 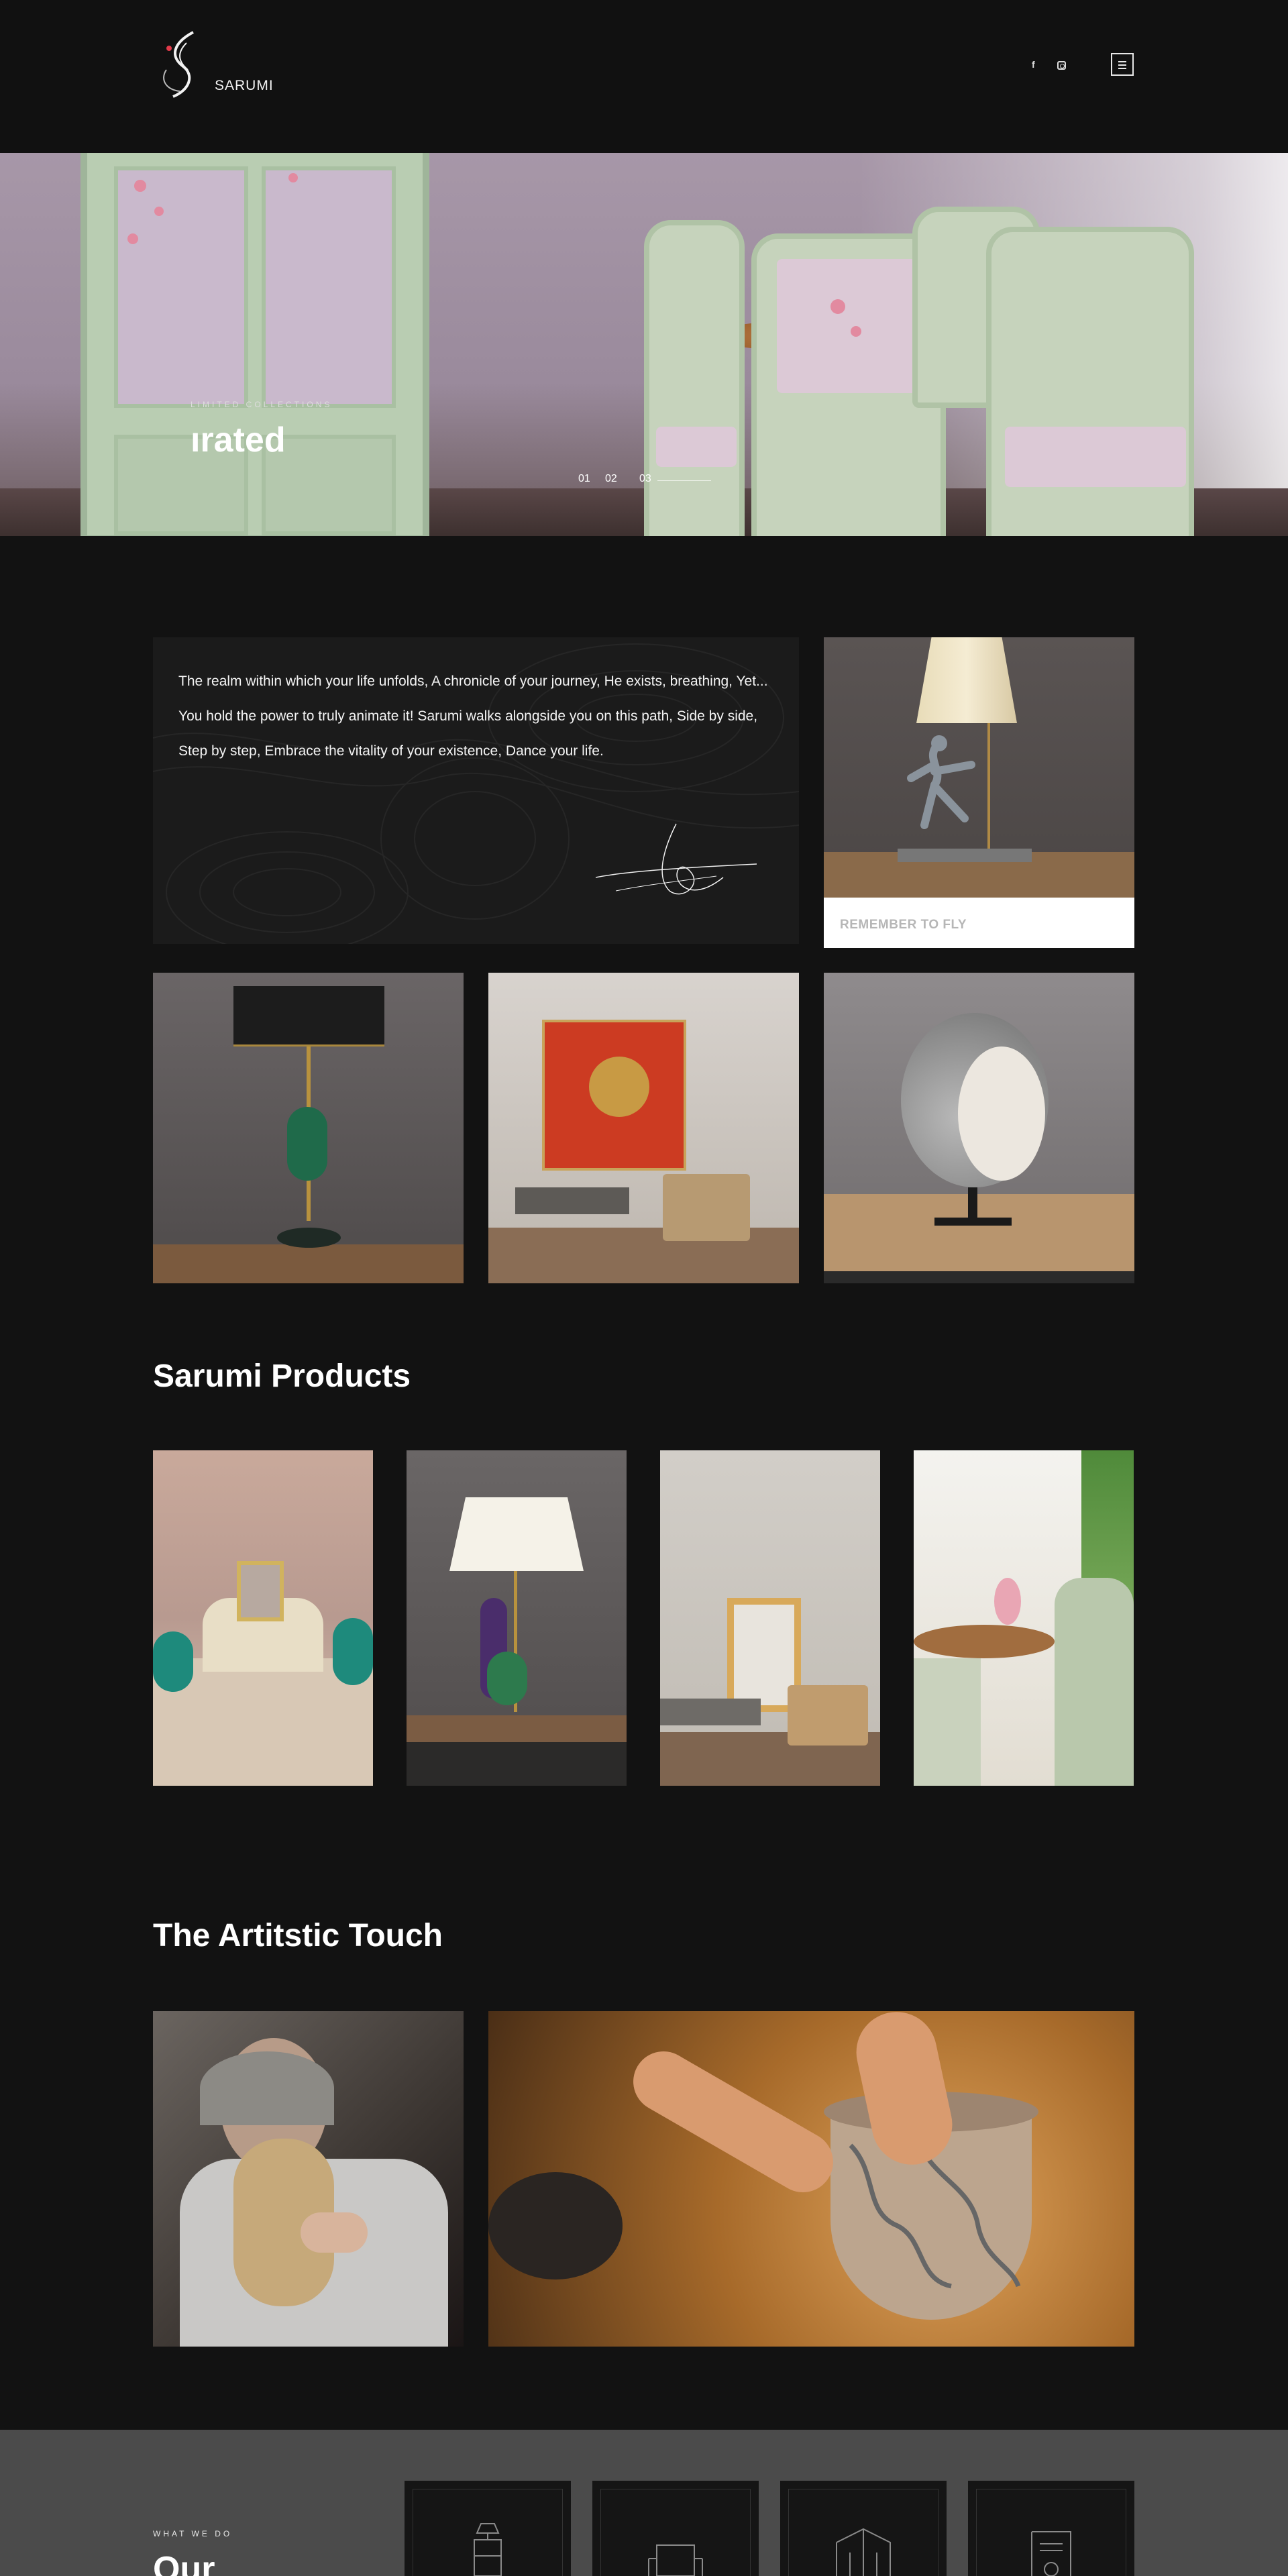 I want to click on service-card-architecture, so click(x=863, y=2528).